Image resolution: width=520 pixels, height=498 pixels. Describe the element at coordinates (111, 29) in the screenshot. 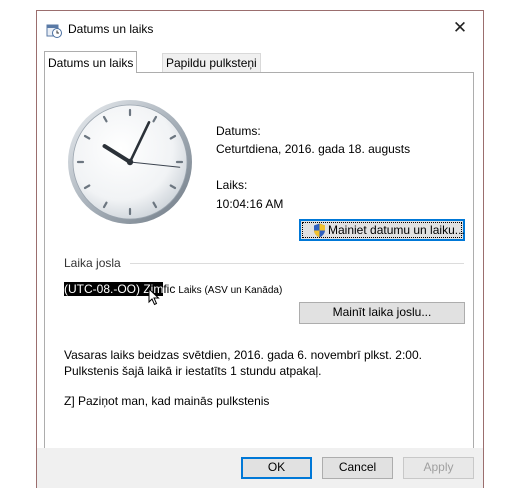

I see `window-title: Datums un laiks` at that location.